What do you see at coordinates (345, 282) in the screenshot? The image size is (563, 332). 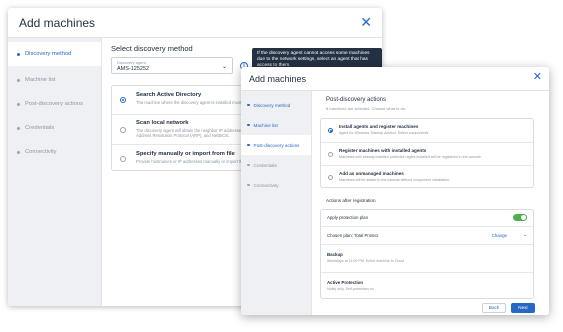 I see `active-protection-title: Active Protection` at bounding box center [345, 282].